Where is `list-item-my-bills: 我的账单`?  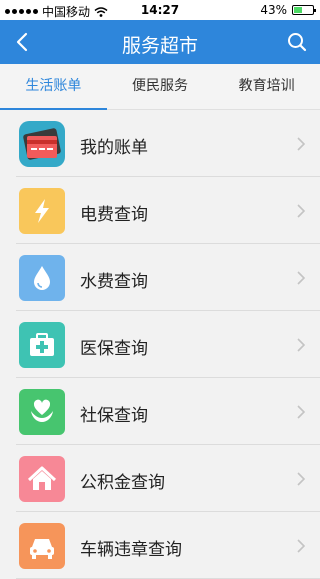 list-item-my-bills: 我的账单 is located at coordinates (168, 143).